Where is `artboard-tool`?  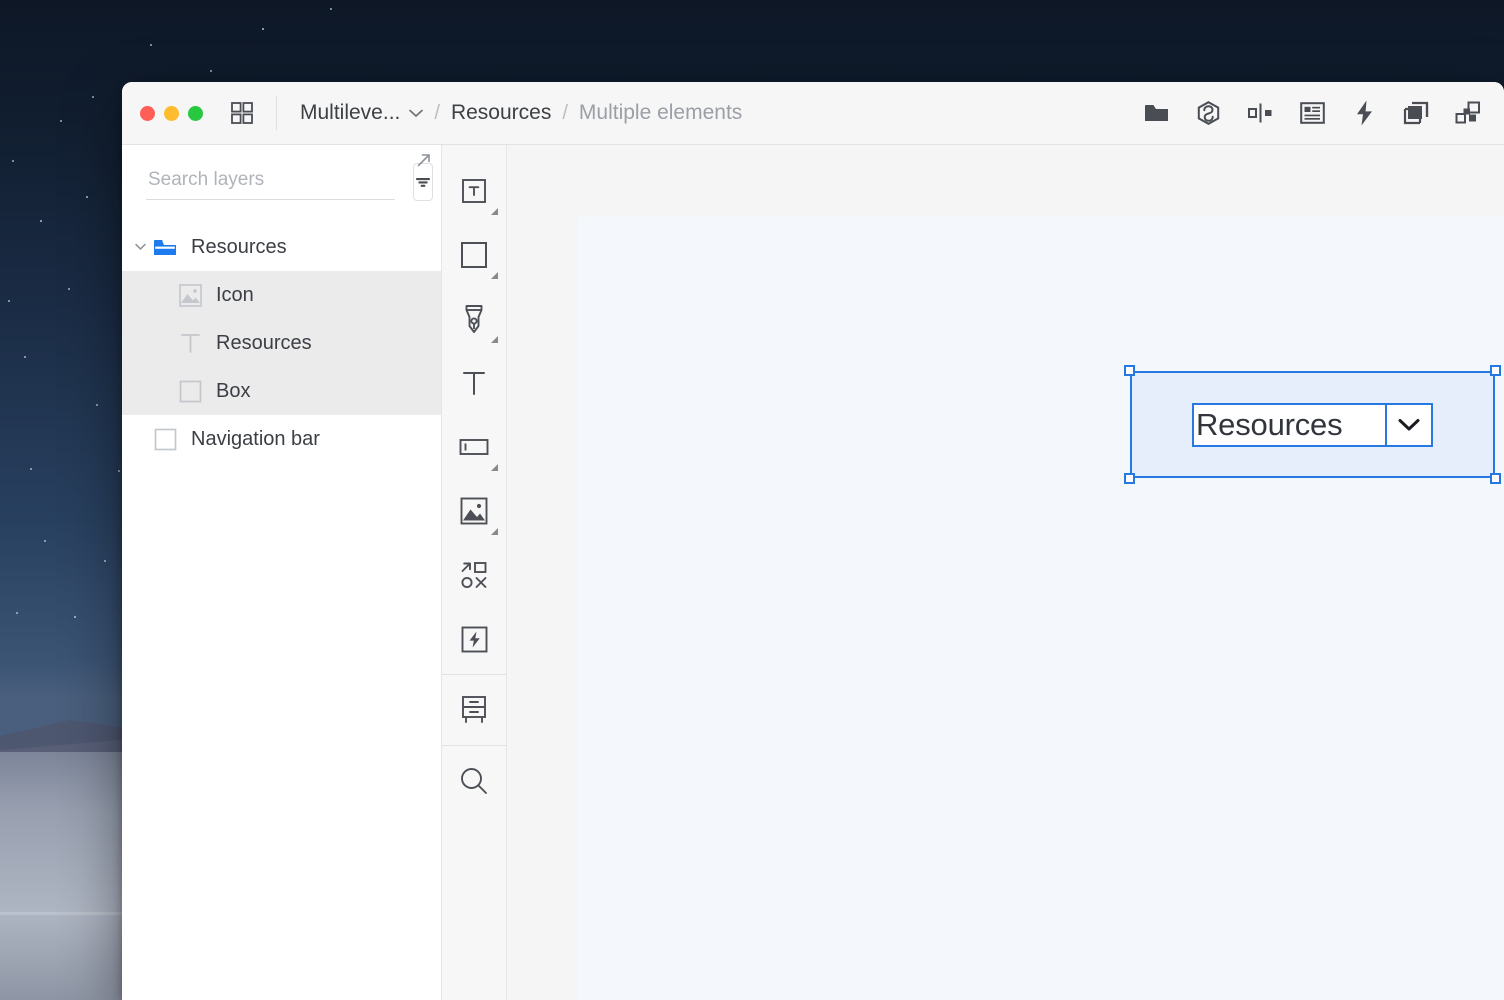 artboard-tool is located at coordinates (474, 191).